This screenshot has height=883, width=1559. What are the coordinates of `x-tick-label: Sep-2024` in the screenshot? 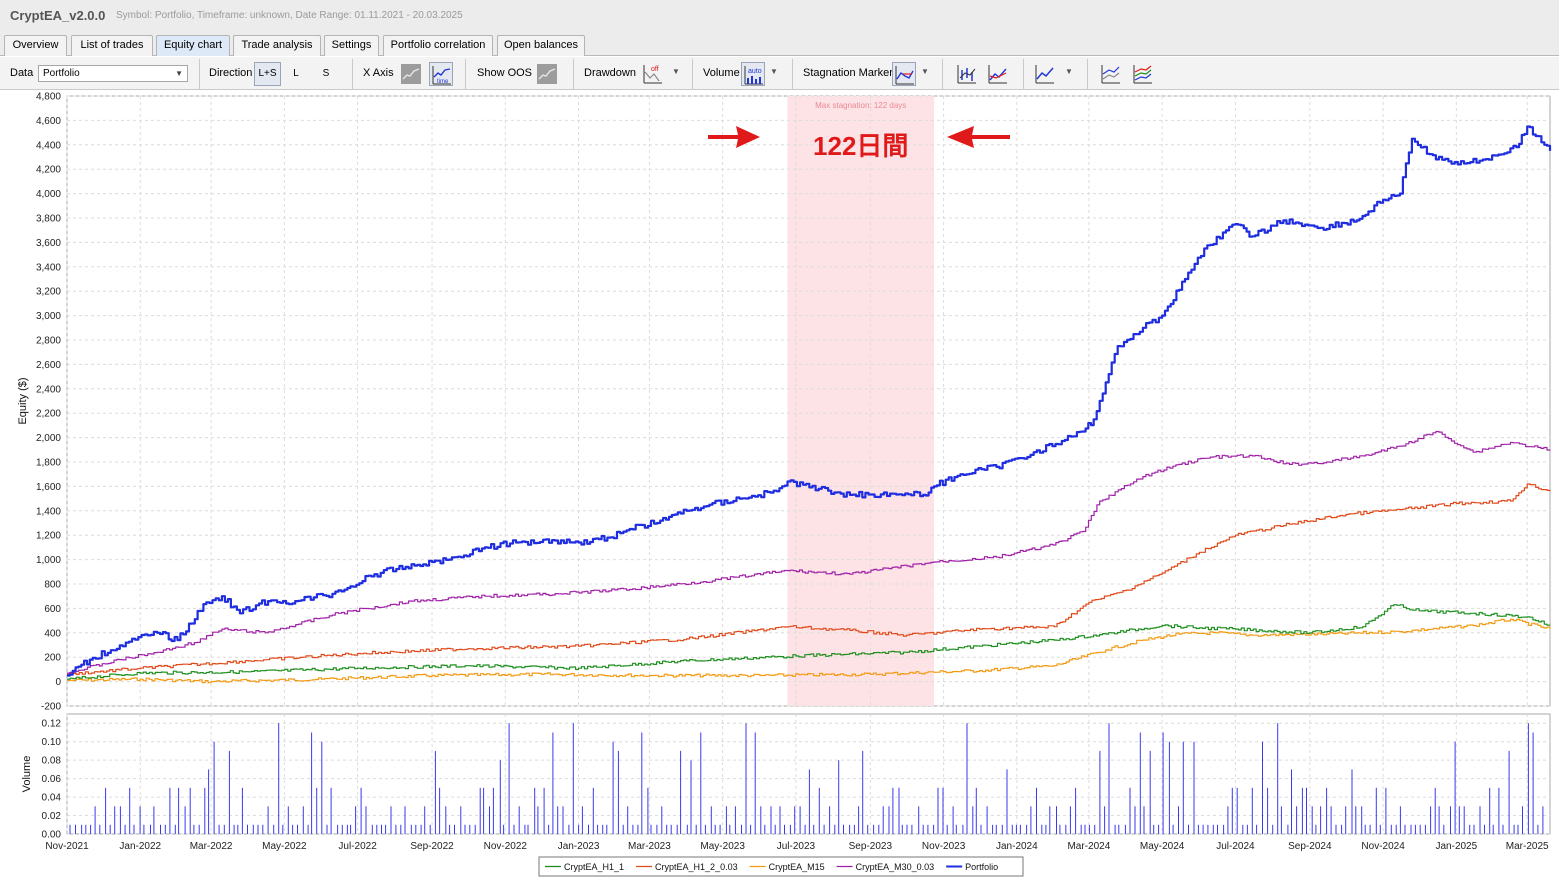 It's located at (1310, 846).